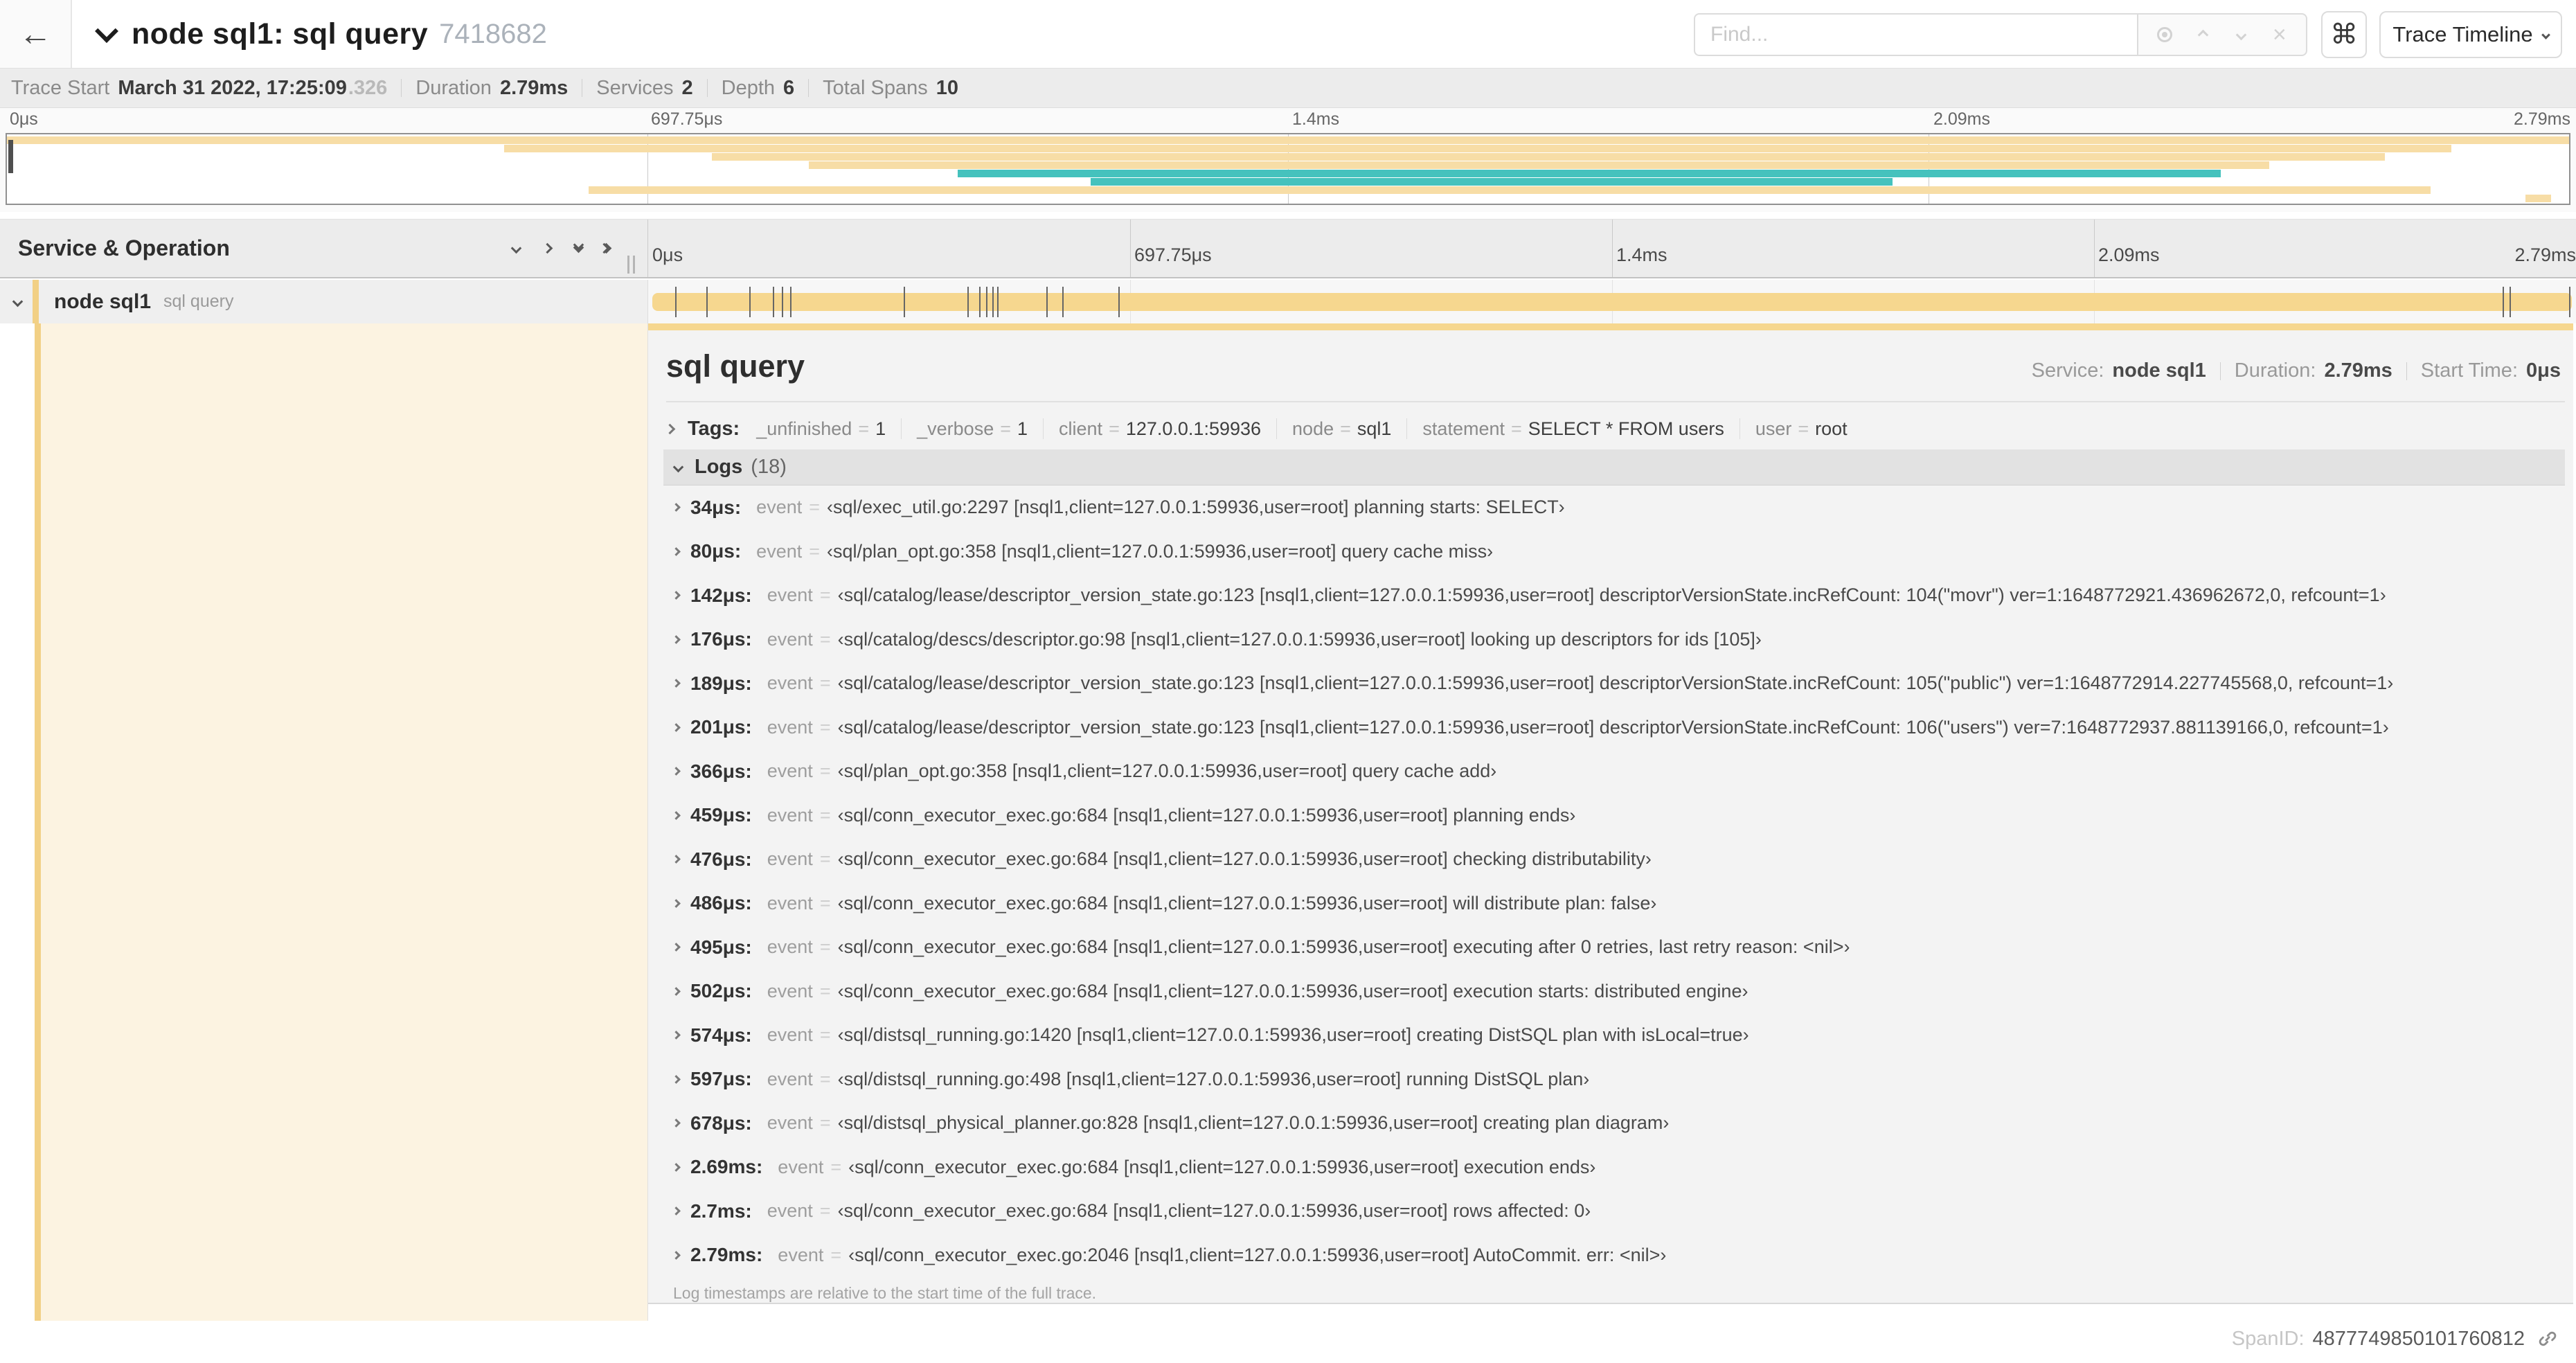  Describe the element at coordinates (1614, 467) in the screenshot. I see `logs-toggle-header: Logs (18)` at that location.